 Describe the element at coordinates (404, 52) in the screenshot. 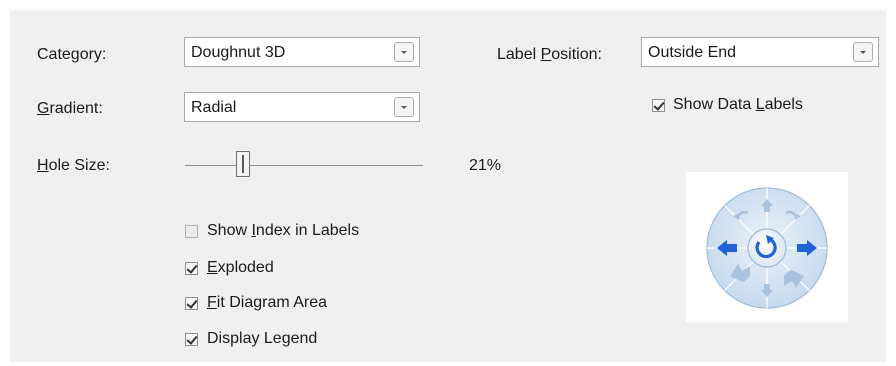

I see `category-dropdown-icon` at that location.